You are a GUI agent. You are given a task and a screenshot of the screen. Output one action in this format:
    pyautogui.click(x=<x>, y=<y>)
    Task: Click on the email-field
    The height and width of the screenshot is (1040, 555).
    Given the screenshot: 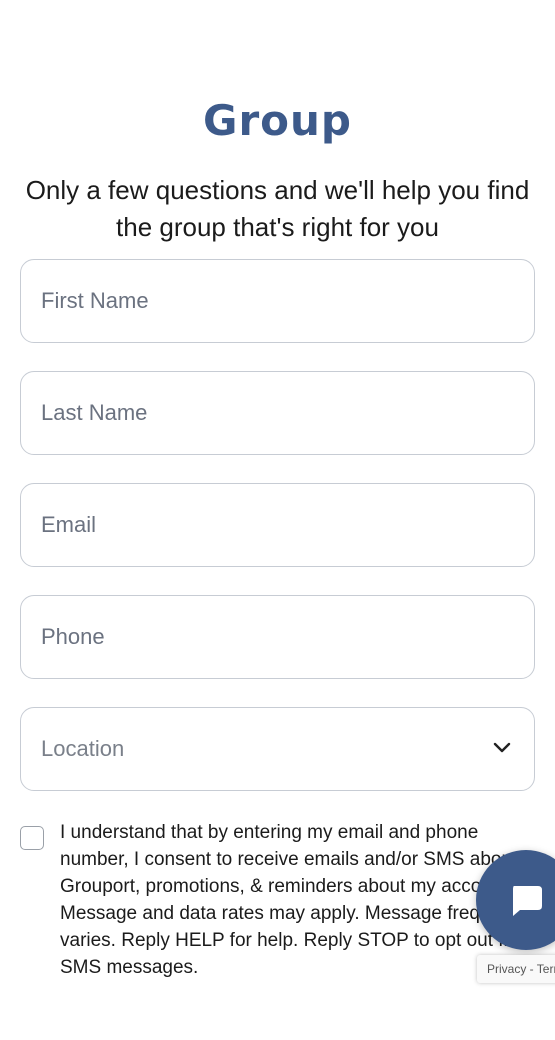 What is the action you would take?
    pyautogui.click(x=277, y=525)
    